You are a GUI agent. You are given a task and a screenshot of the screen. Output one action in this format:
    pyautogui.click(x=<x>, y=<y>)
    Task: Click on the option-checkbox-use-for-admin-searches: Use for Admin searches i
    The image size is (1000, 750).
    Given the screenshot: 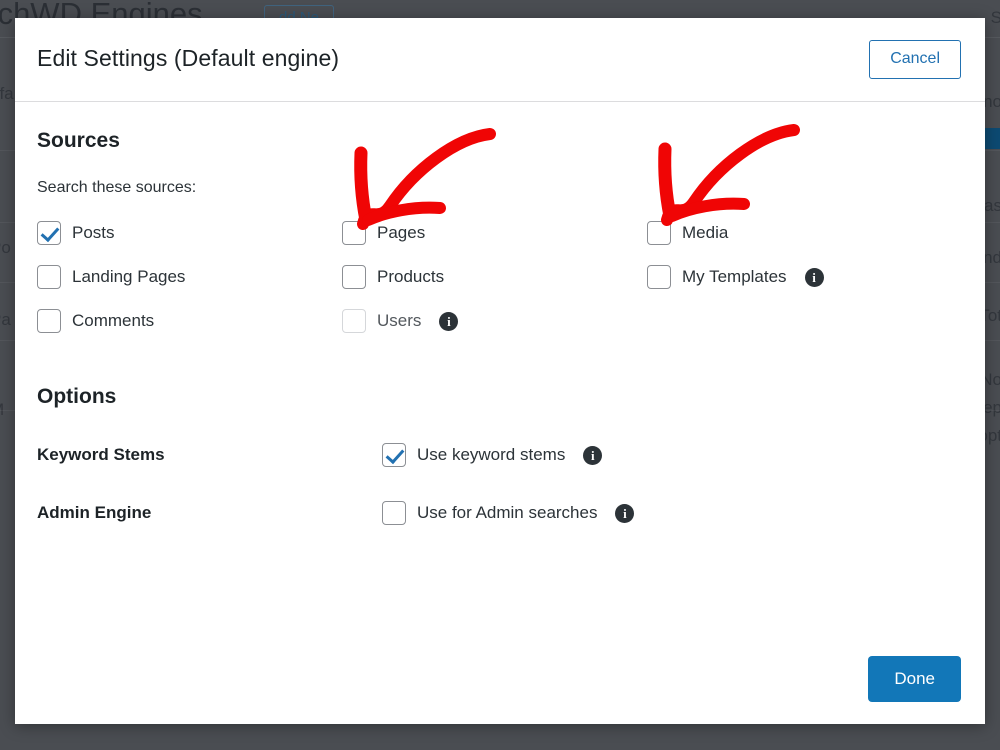 What is the action you would take?
    pyautogui.click(x=508, y=513)
    